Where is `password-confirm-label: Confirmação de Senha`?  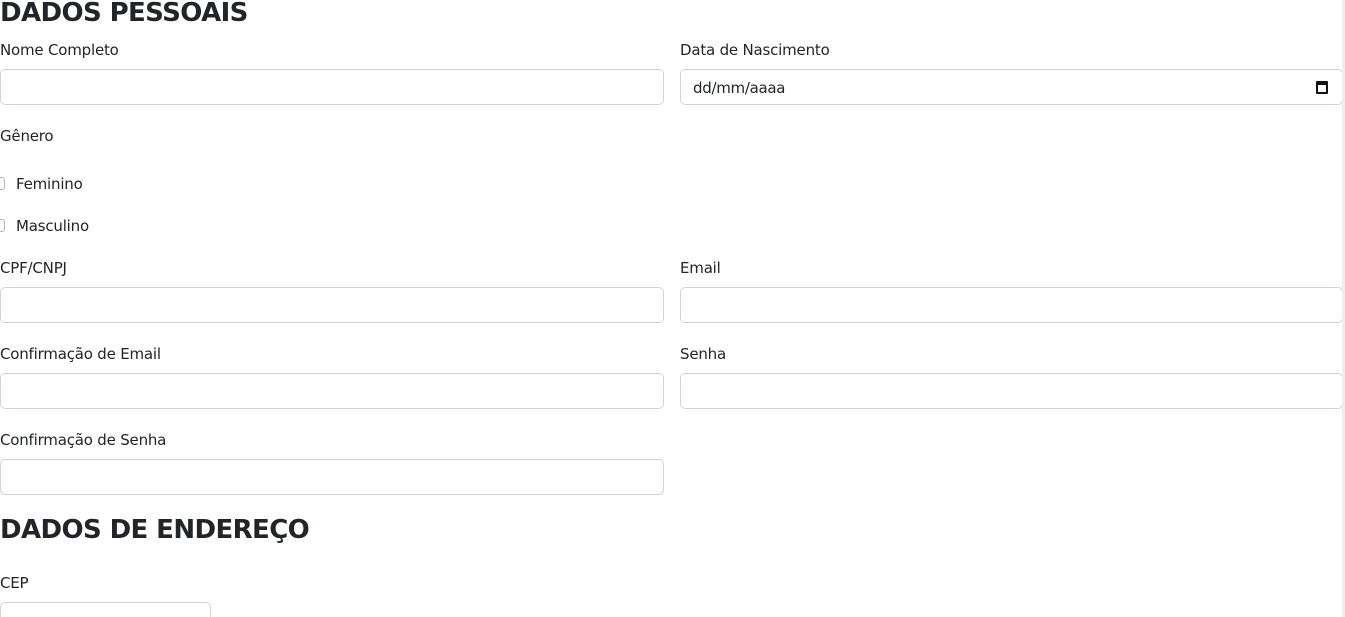 password-confirm-label: Confirmação de Senha is located at coordinates (83, 440).